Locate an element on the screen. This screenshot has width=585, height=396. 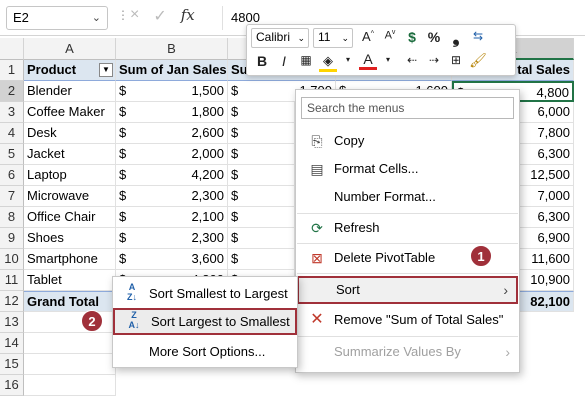
comma-style-icon: ❟ is located at coordinates (456, 37).